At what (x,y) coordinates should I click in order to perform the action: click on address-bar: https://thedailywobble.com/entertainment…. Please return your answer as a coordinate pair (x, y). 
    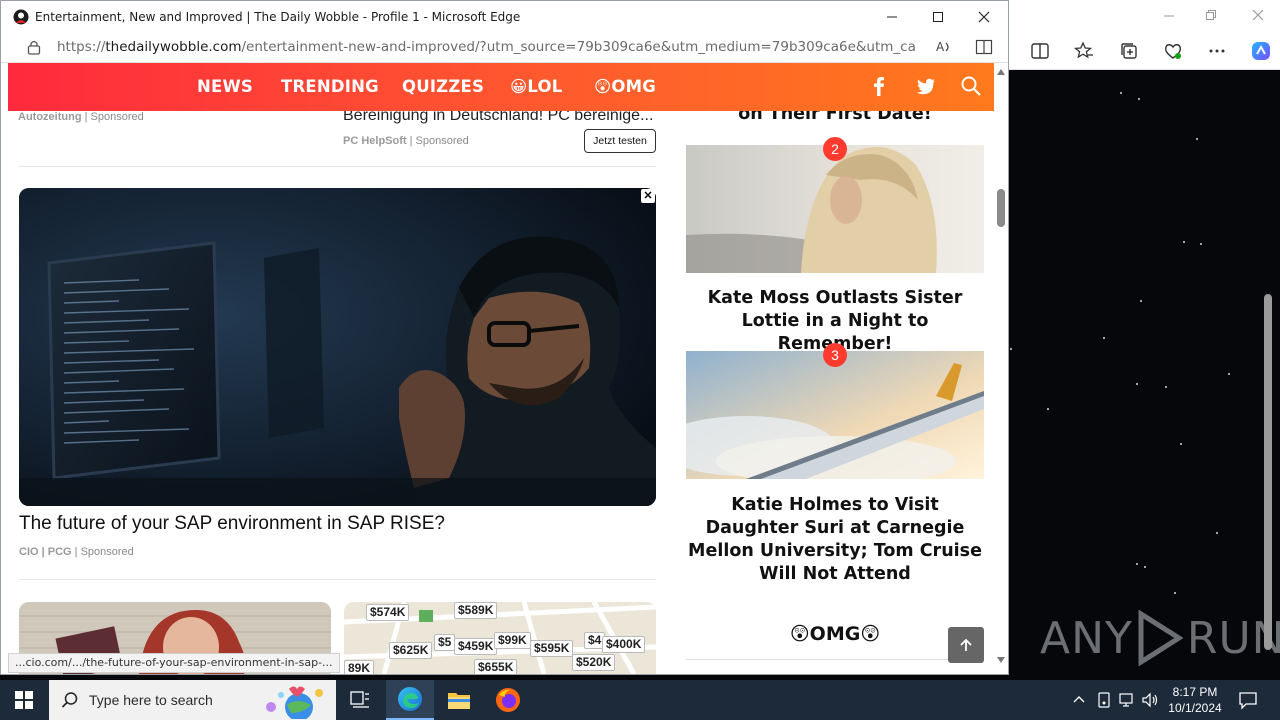
    Looking at the image, I should click on (504, 47).